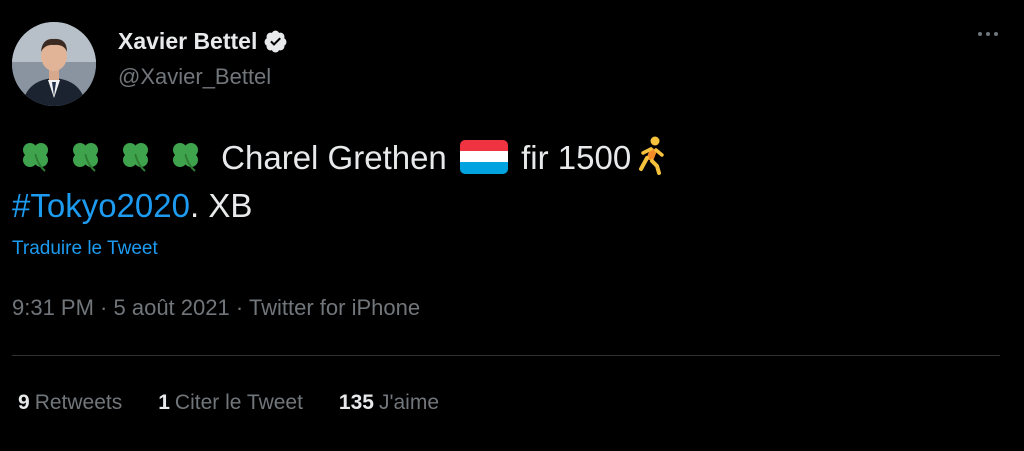 This screenshot has width=1024, height=451. I want to click on avatar, so click(54, 64).